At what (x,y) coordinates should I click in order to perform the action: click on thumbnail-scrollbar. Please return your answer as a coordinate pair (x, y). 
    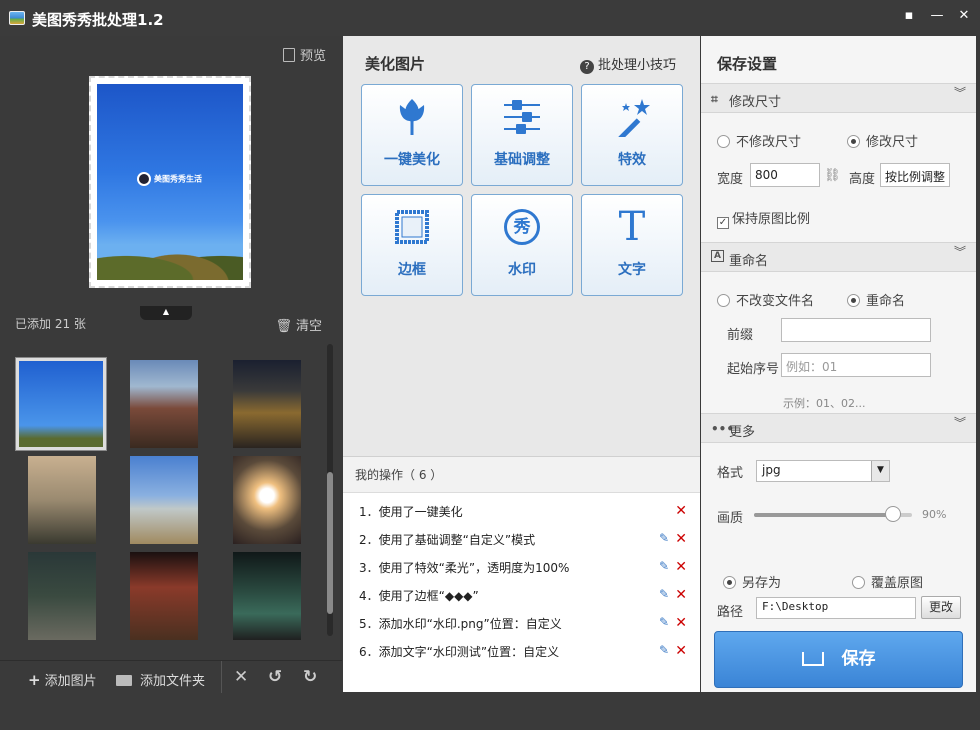
    Looking at the image, I should click on (330, 490).